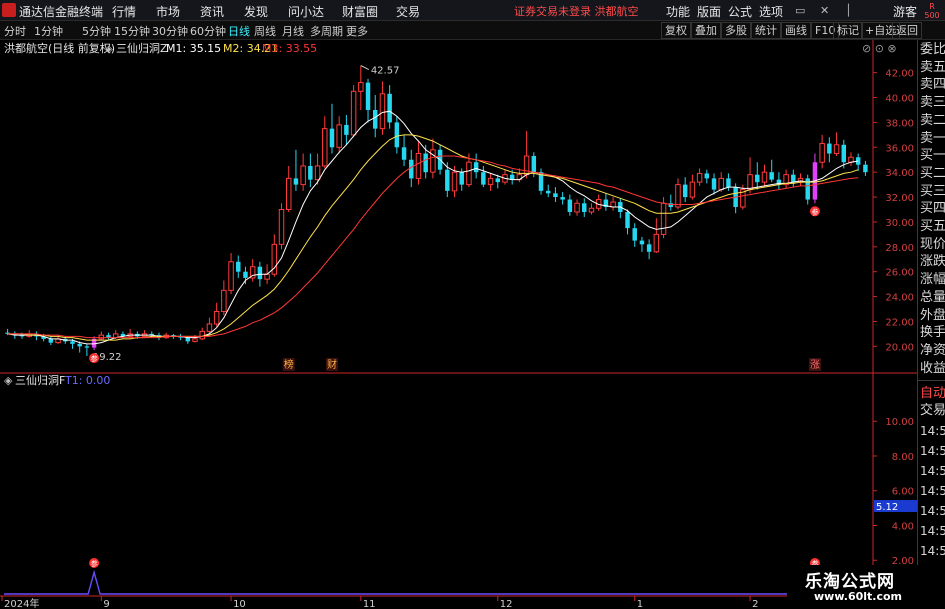 The width and height of the screenshot is (945, 609). I want to click on series-t1-line, so click(438, 582).